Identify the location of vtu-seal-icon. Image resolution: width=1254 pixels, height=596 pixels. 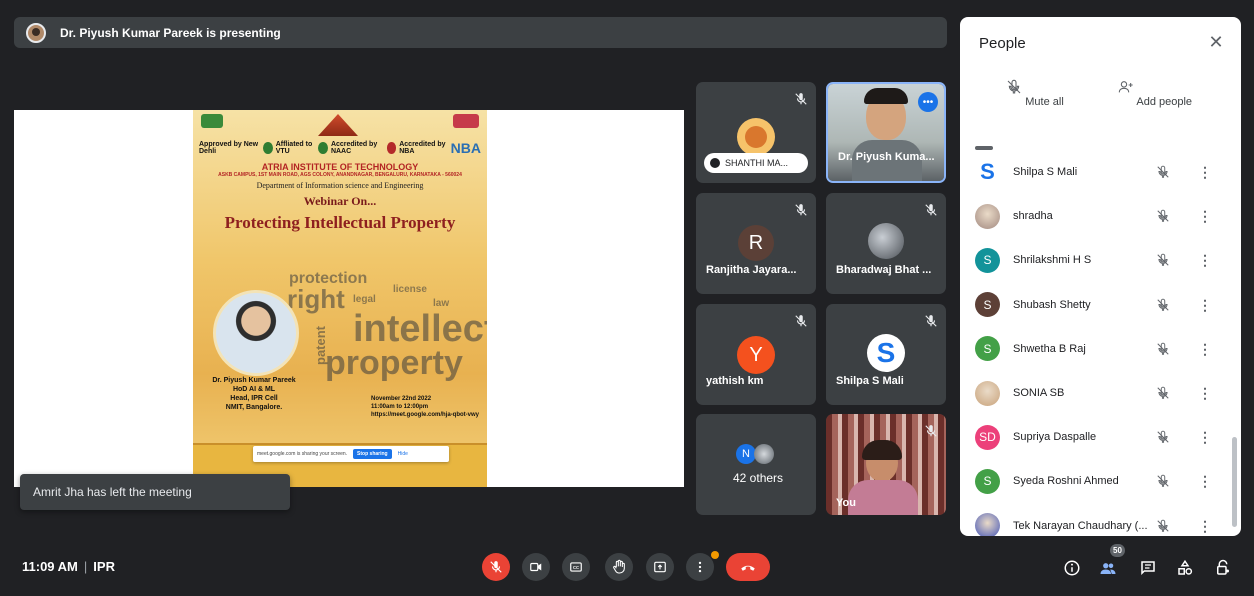
(267, 148).